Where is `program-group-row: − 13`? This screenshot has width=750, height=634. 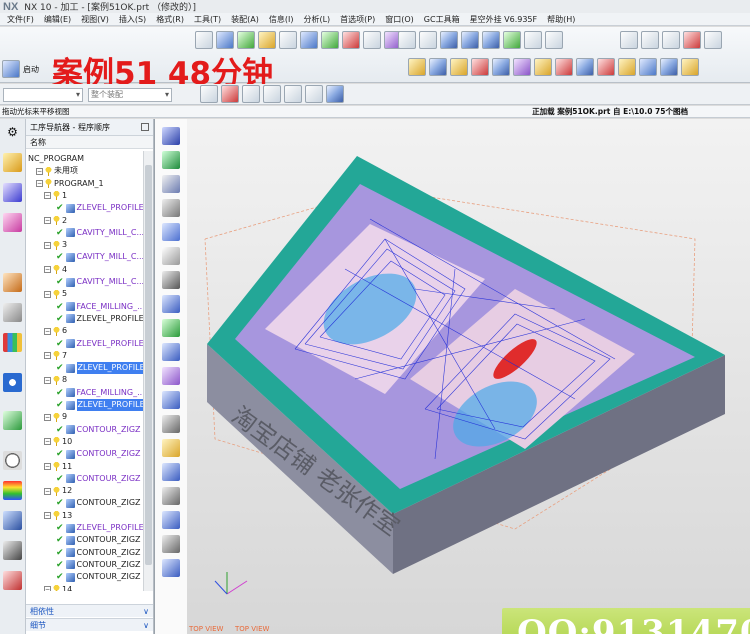
program-group-row: − 13 is located at coordinates (58, 516).